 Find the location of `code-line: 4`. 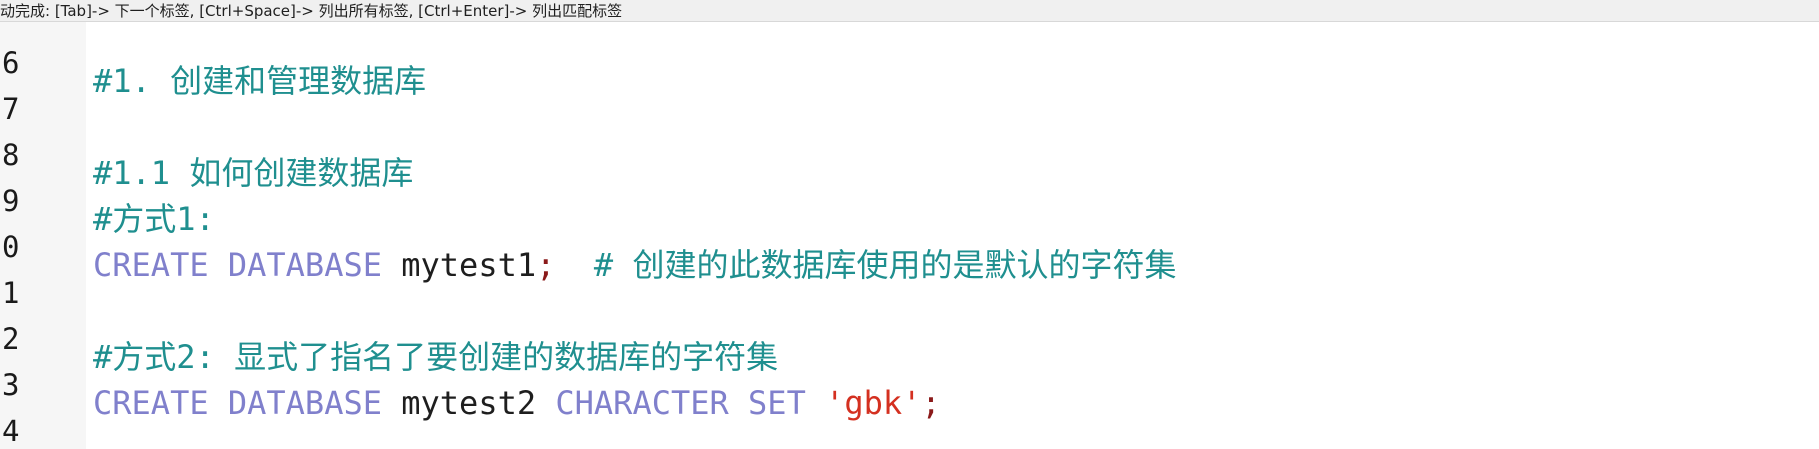

code-line: 4 is located at coordinates (909, 419).